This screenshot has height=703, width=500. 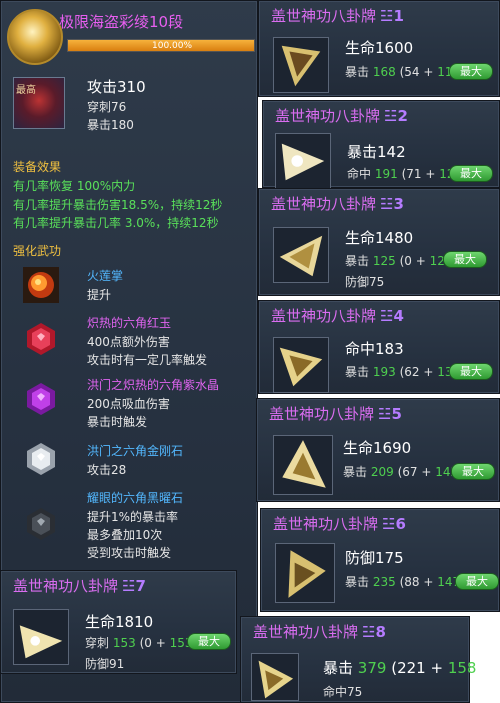 What do you see at coordinates (118, 205) in the screenshot?
I see `effect-line: 有几率提升暴击伤害18.5%，持续12秒` at bounding box center [118, 205].